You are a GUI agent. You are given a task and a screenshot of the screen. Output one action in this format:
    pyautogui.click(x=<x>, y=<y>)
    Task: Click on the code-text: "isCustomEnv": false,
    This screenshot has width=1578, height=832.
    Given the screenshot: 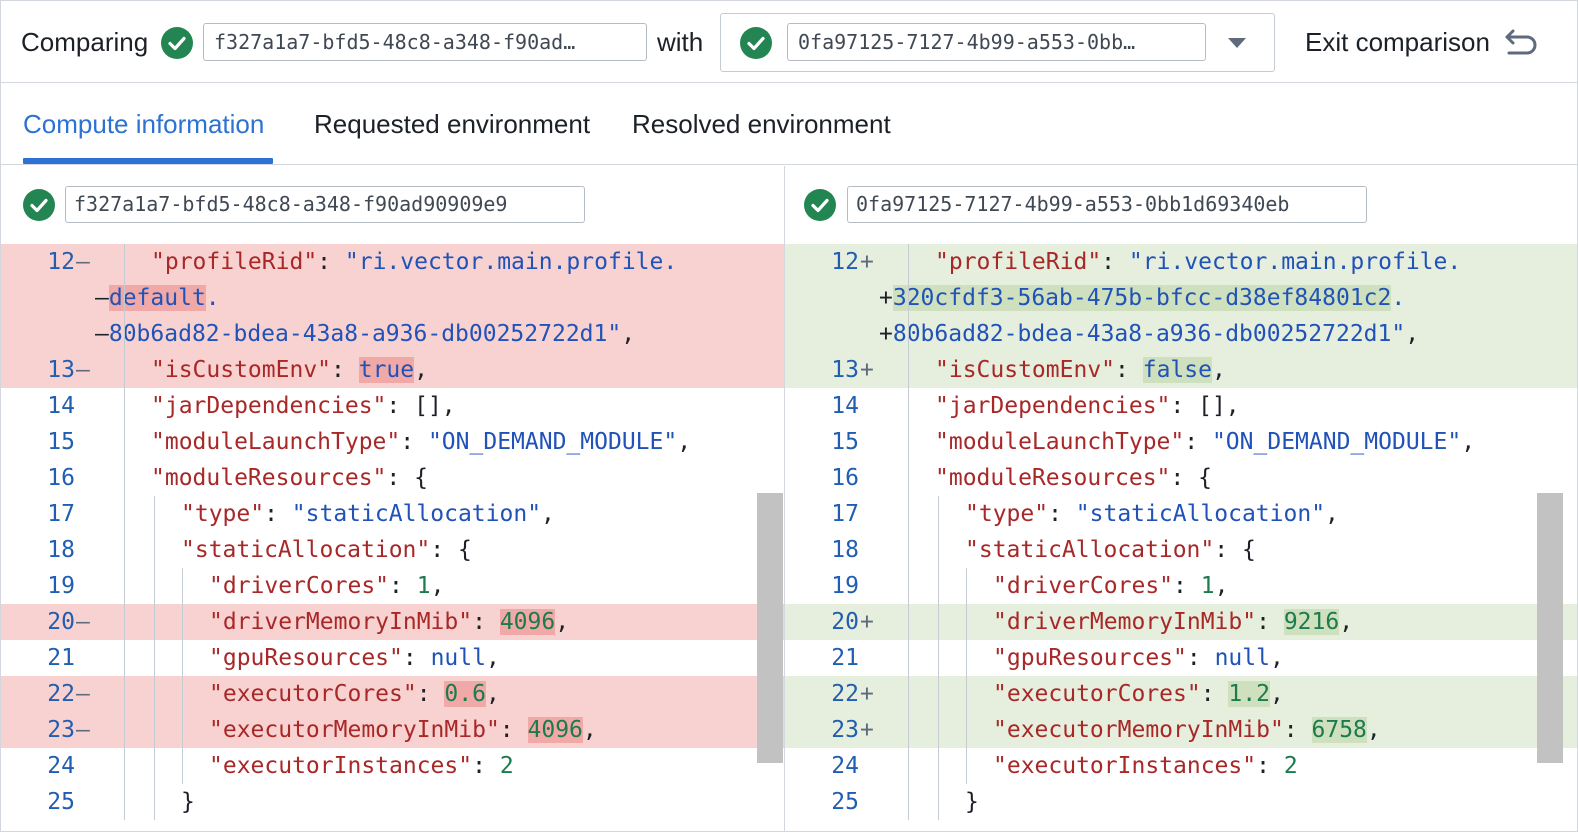 What is the action you would take?
    pyautogui.click(x=1080, y=370)
    